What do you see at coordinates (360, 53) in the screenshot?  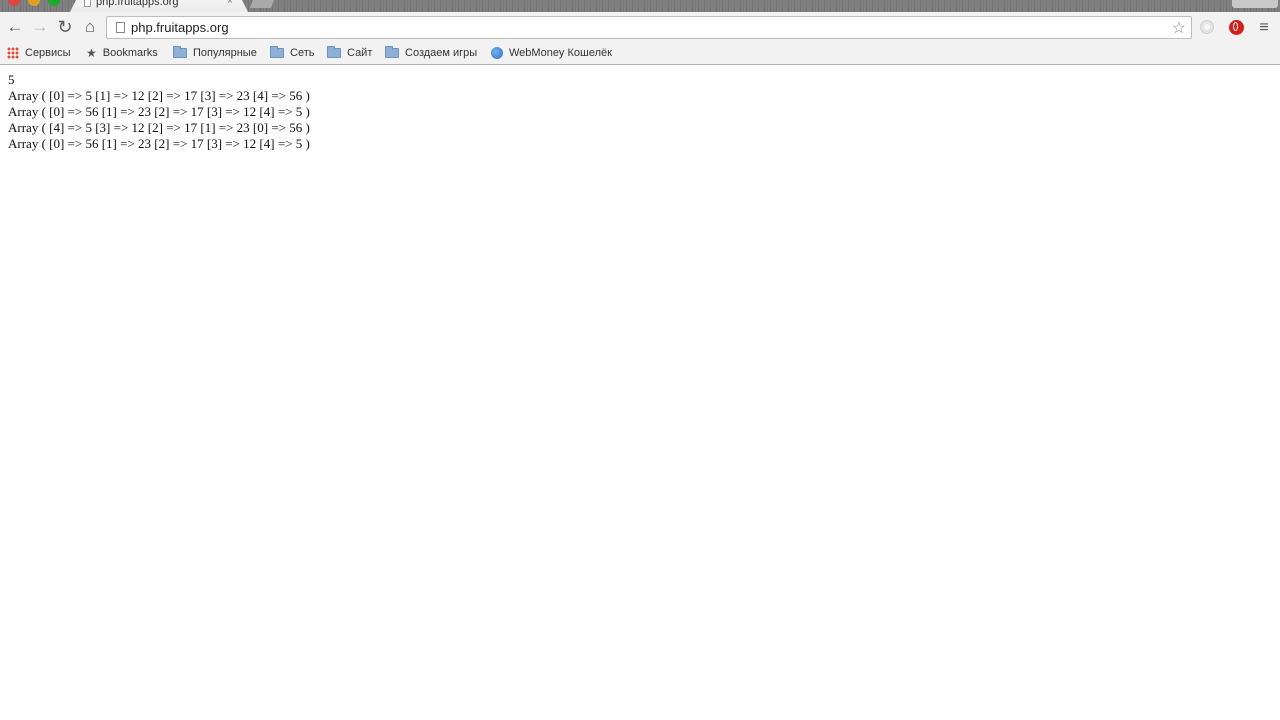 I see `bookmark-label: Сайт` at bounding box center [360, 53].